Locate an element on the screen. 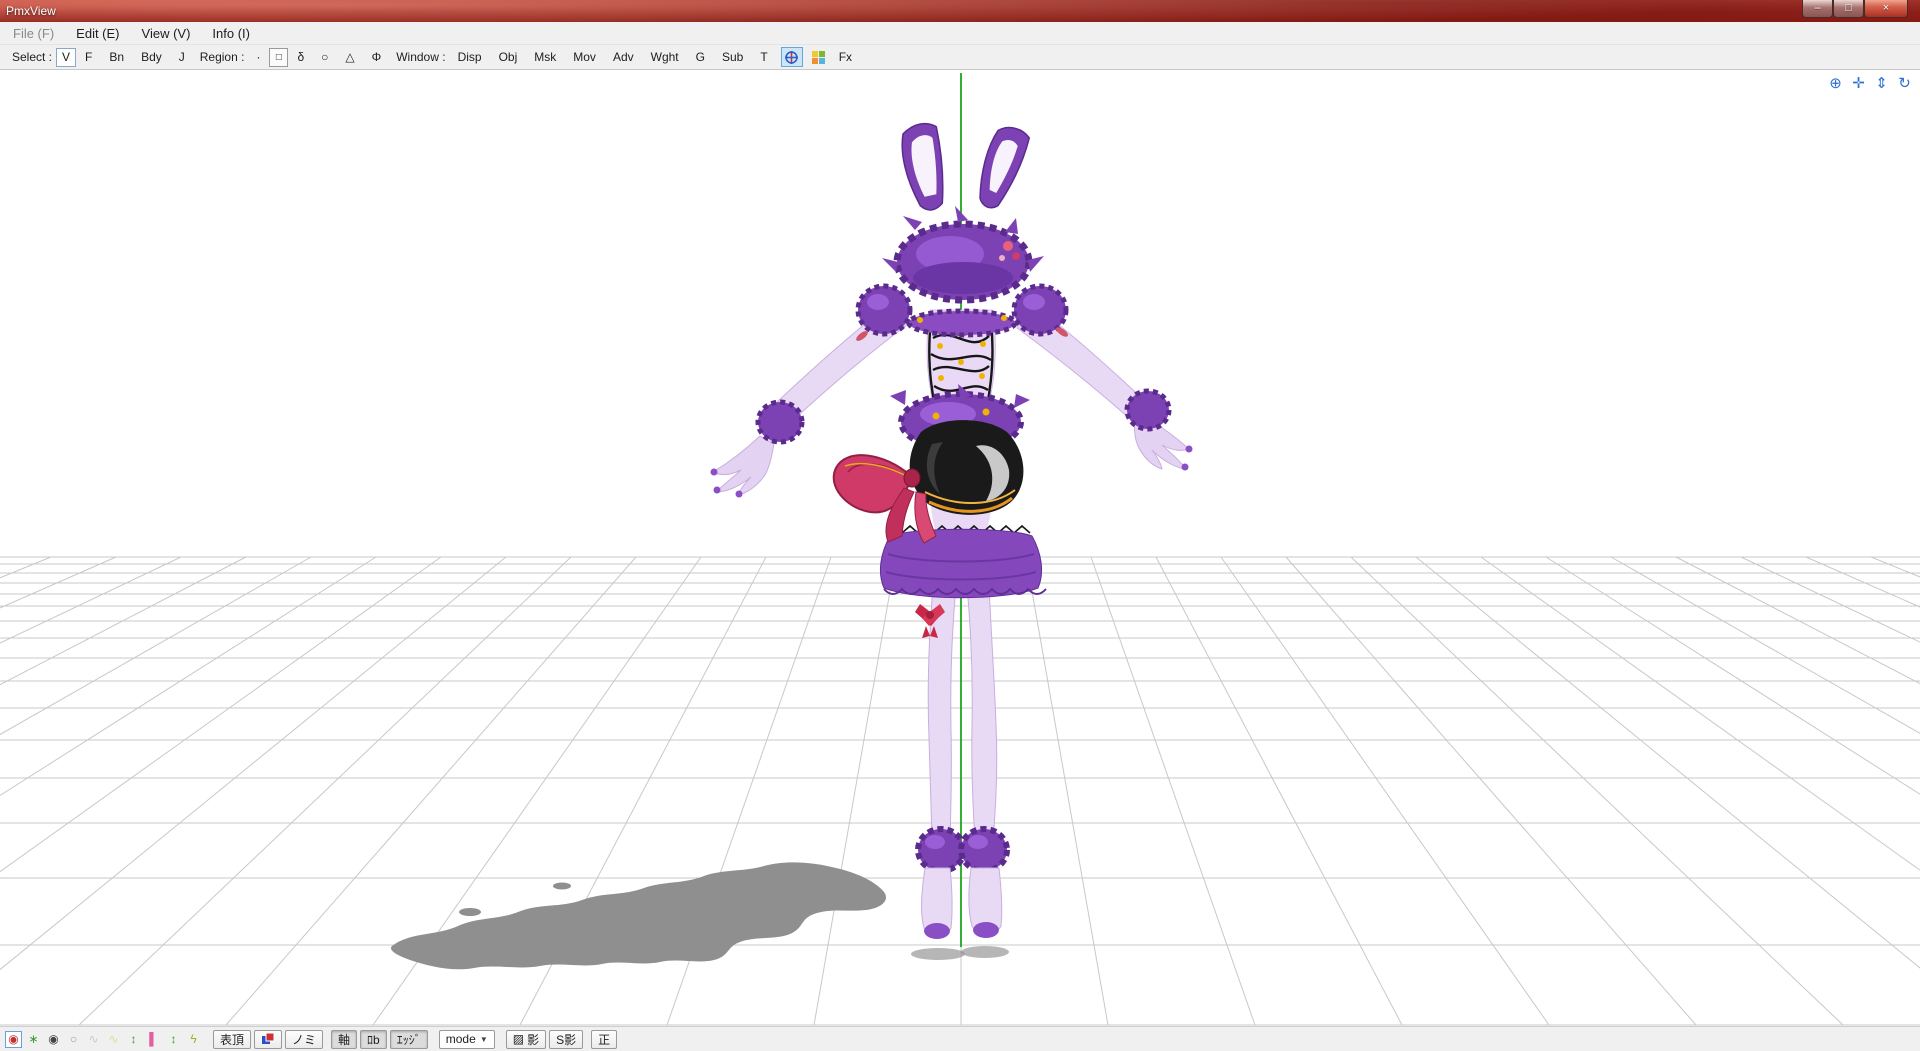 The image size is (1920, 1051). window-obj-button: Obj is located at coordinates (508, 57).